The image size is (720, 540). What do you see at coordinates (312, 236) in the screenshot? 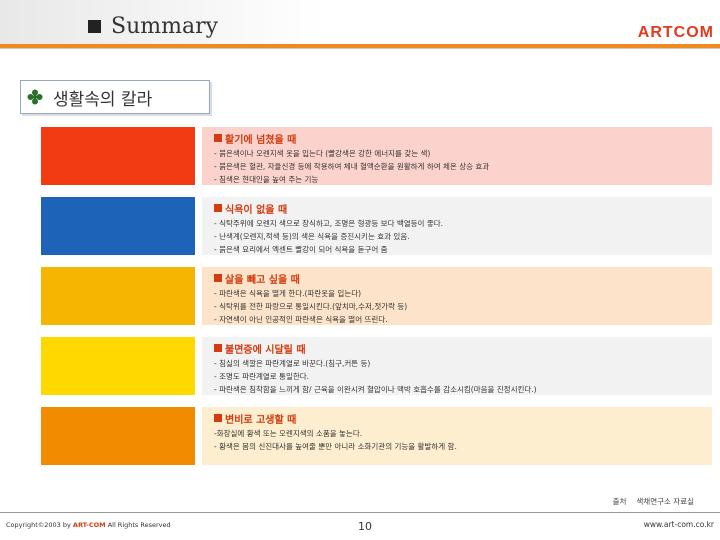
I see `tip-line: - 난색계(오렌지,적색 등)의 색은 식욕을 증진시키는 효과 있음.` at bounding box center [312, 236].